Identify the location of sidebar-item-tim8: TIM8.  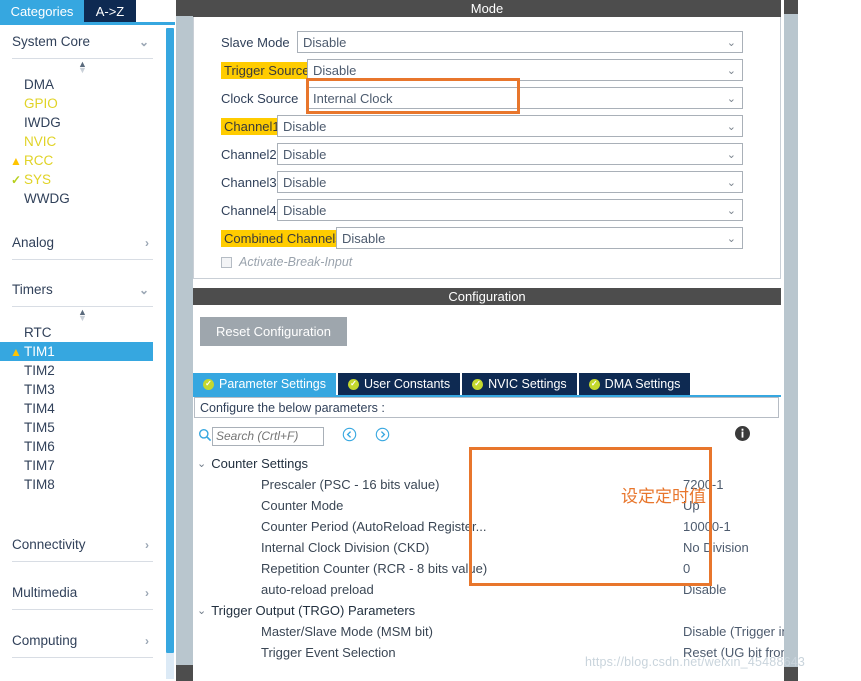
(82, 484).